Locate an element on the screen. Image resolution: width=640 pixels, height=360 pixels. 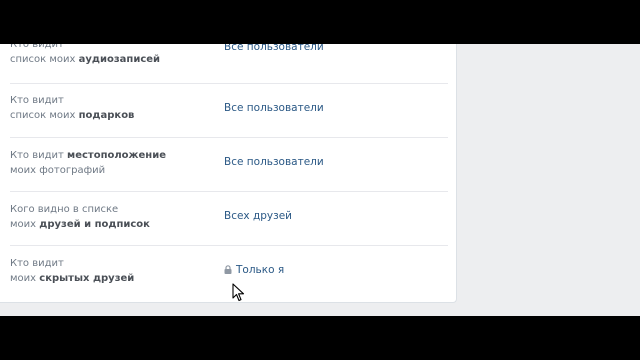
setting-label: Кто видит список моих аудиозаписей is located at coordinates (110, 55).